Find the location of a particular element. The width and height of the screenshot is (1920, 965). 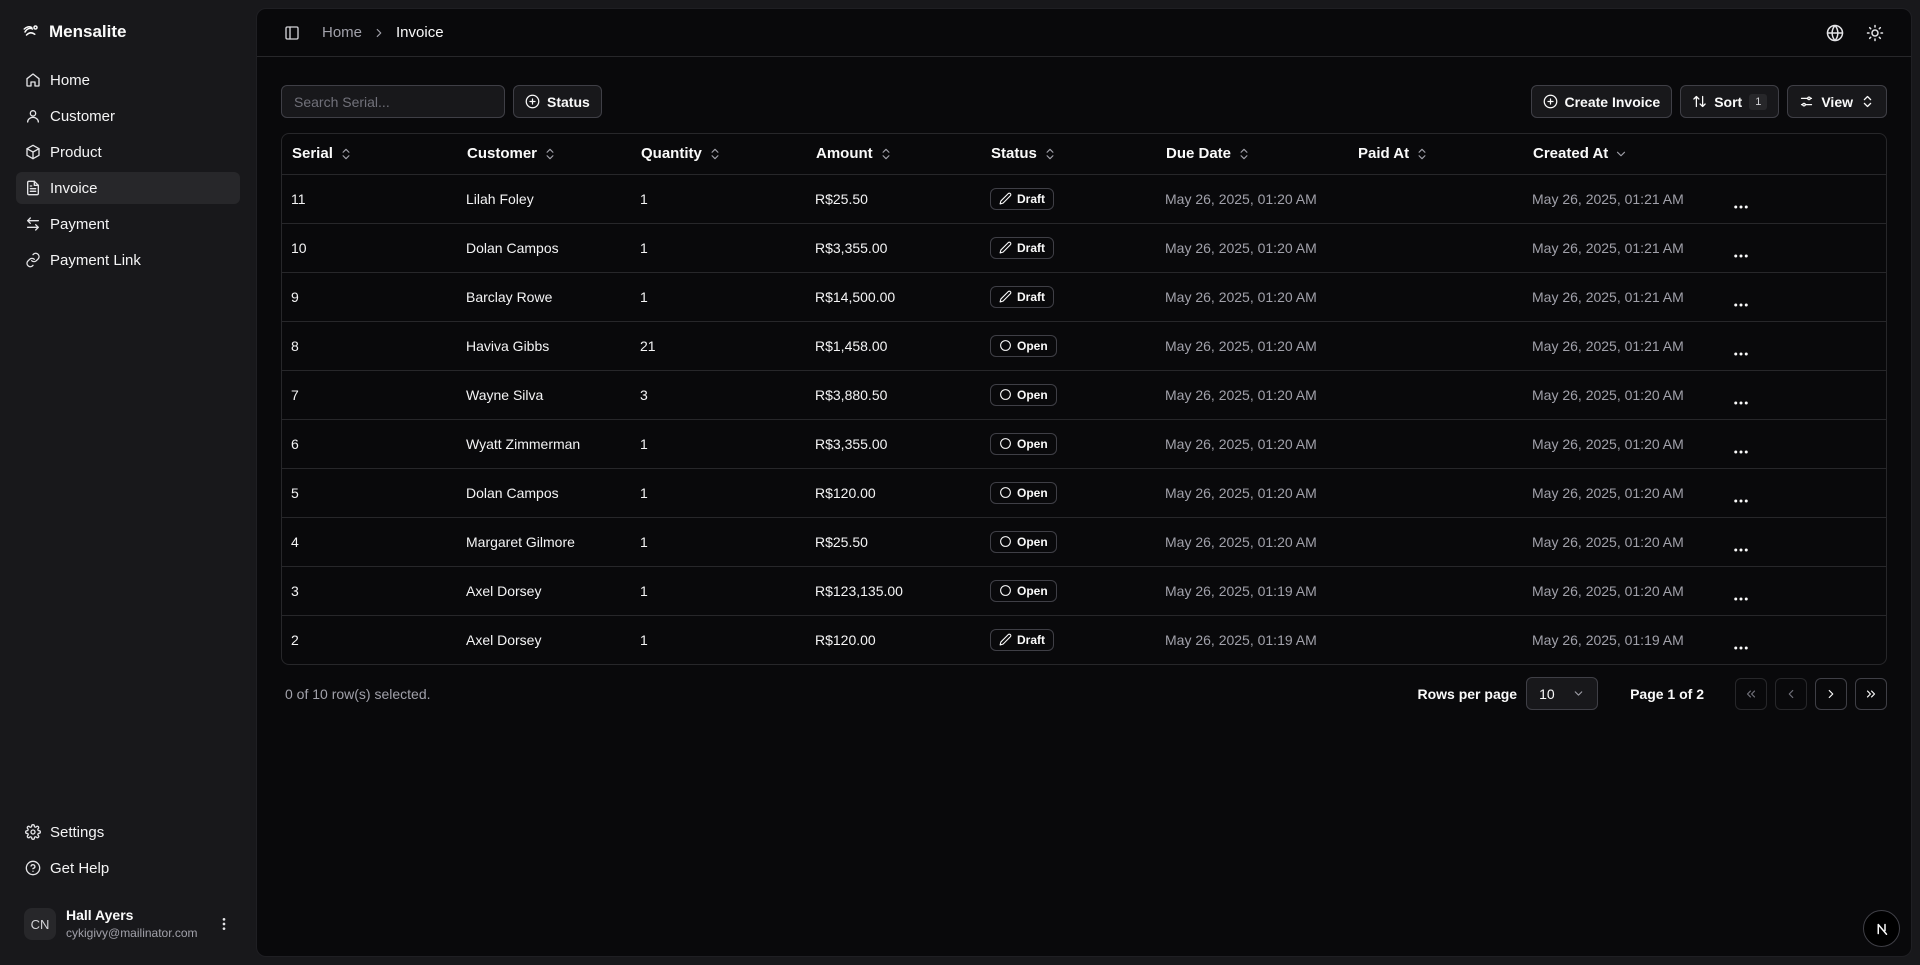

cell-status: Open is located at coordinates (1068, 541).